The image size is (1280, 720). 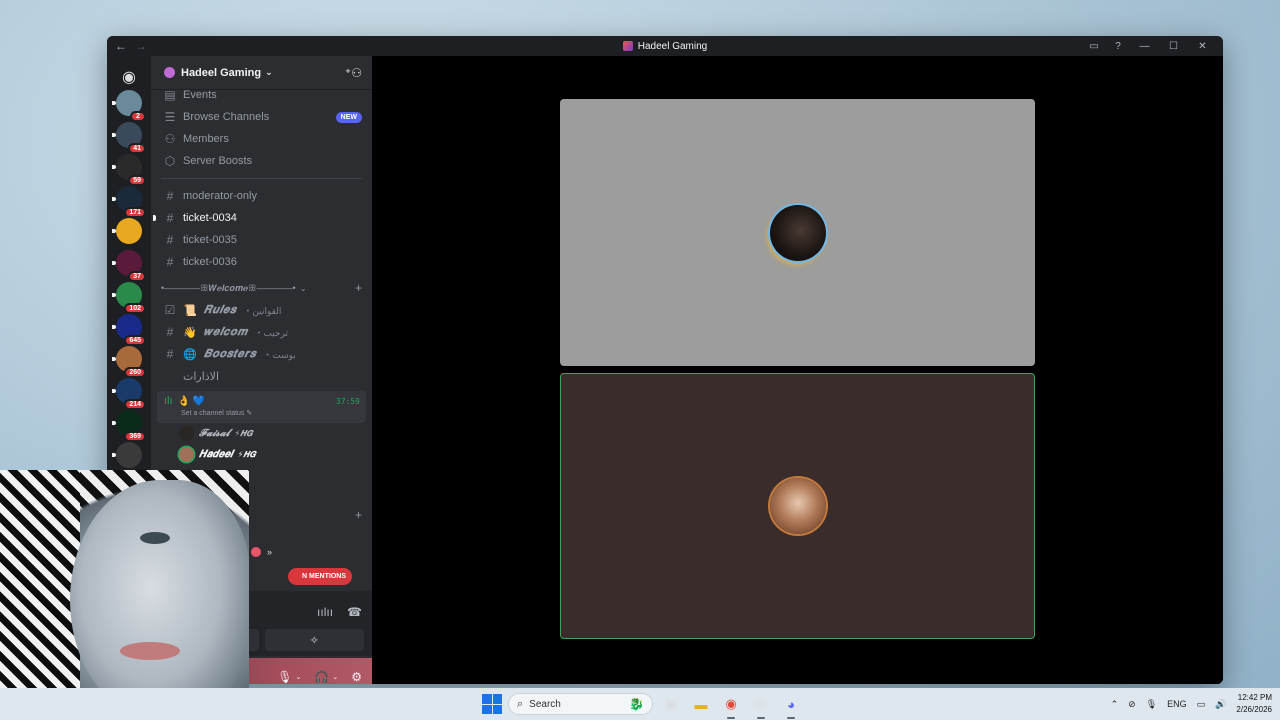 What do you see at coordinates (131, 46) in the screenshot?
I see `history-nav: ← →` at bounding box center [131, 46].